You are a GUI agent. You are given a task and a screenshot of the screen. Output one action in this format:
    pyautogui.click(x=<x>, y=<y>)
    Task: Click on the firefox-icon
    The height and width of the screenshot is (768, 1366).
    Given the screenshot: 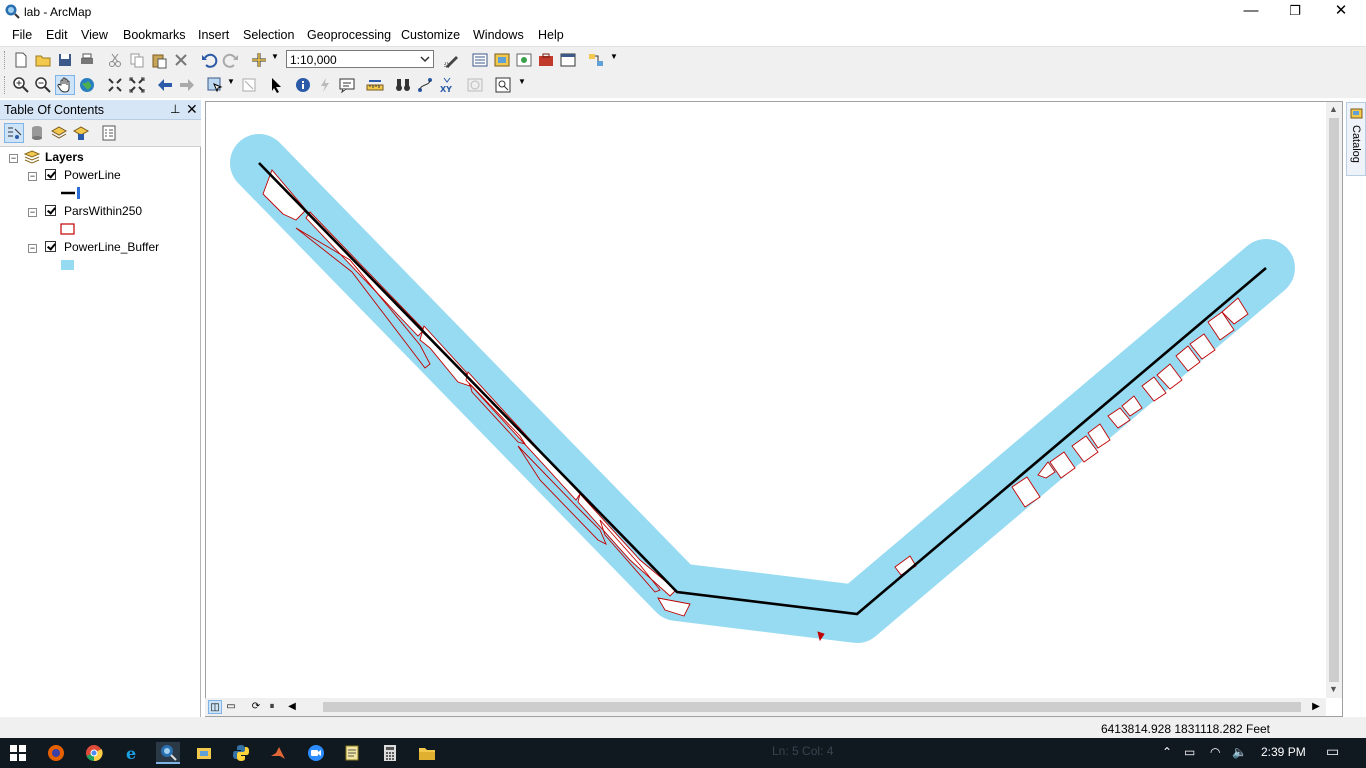 What is the action you would take?
    pyautogui.click(x=56, y=753)
    